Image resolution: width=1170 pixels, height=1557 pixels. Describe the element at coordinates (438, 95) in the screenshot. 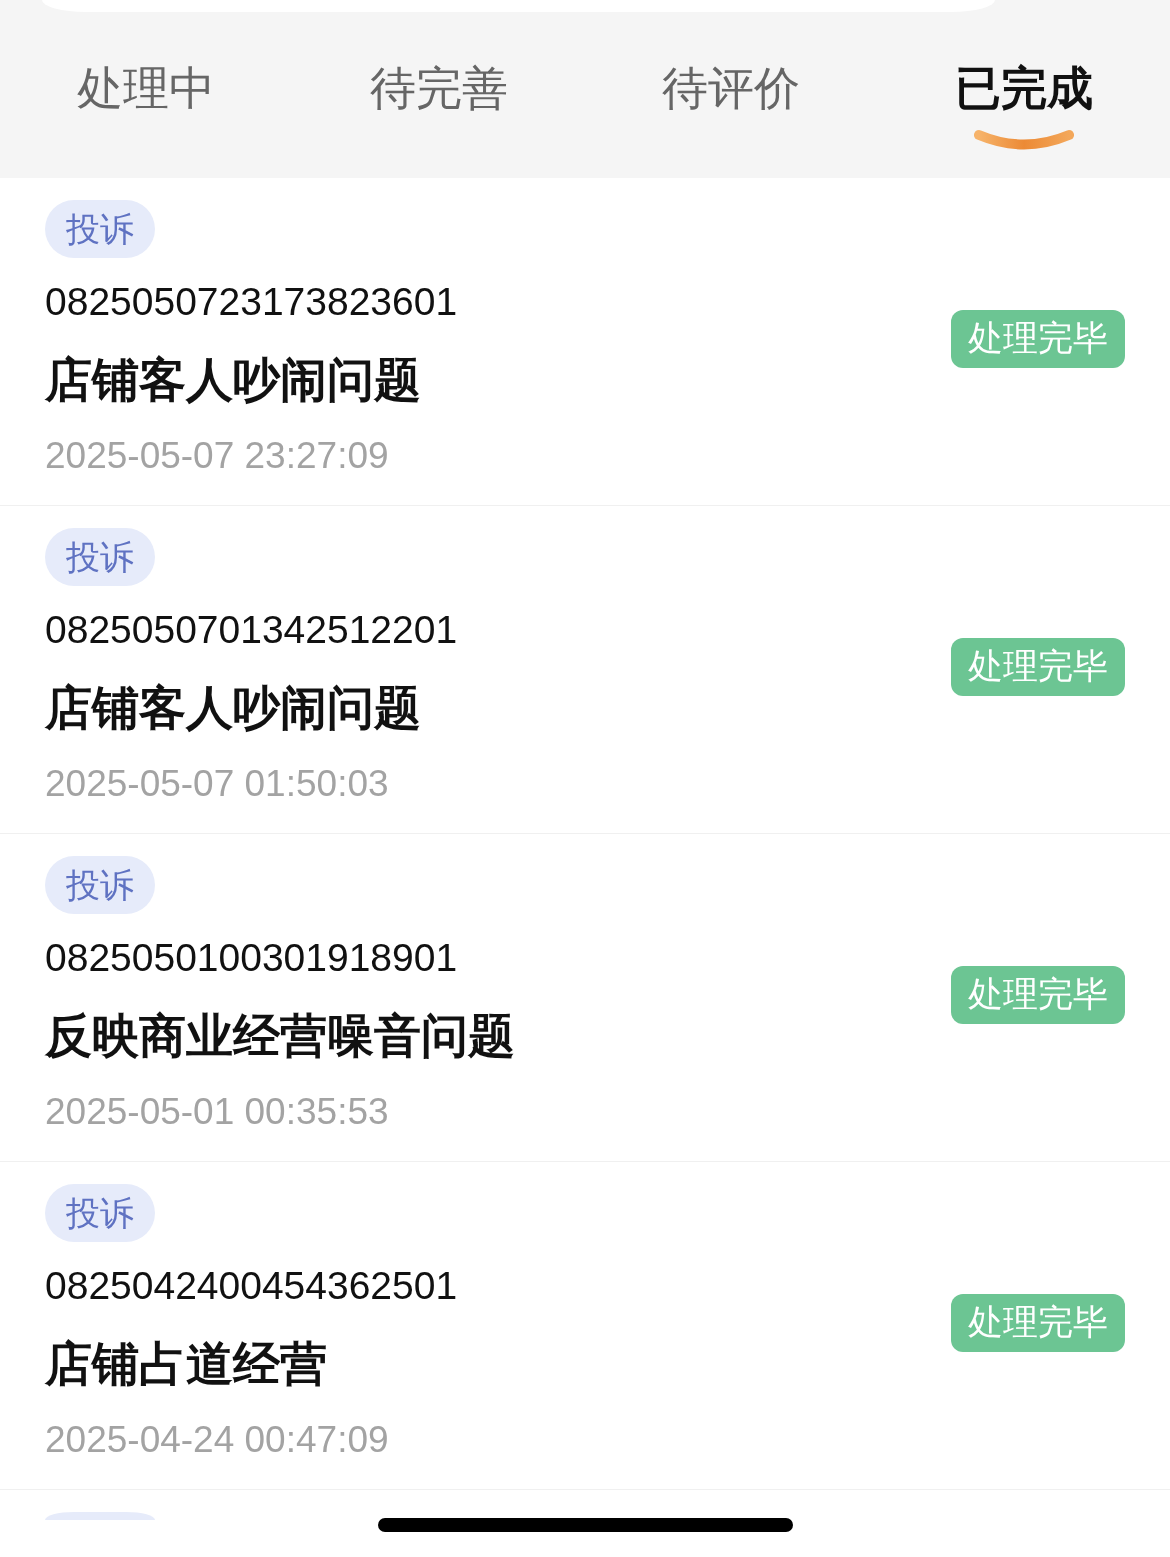

I see `tab: 待完善` at that location.